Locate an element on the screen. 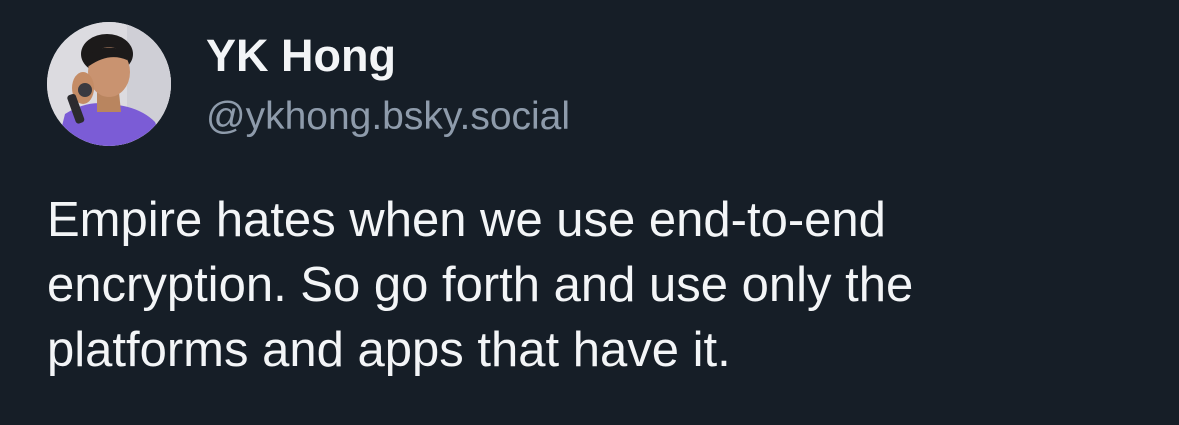 The height and width of the screenshot is (425, 1179). post-text-line: encryption. So go forth and use only the is located at coordinates (480, 285).